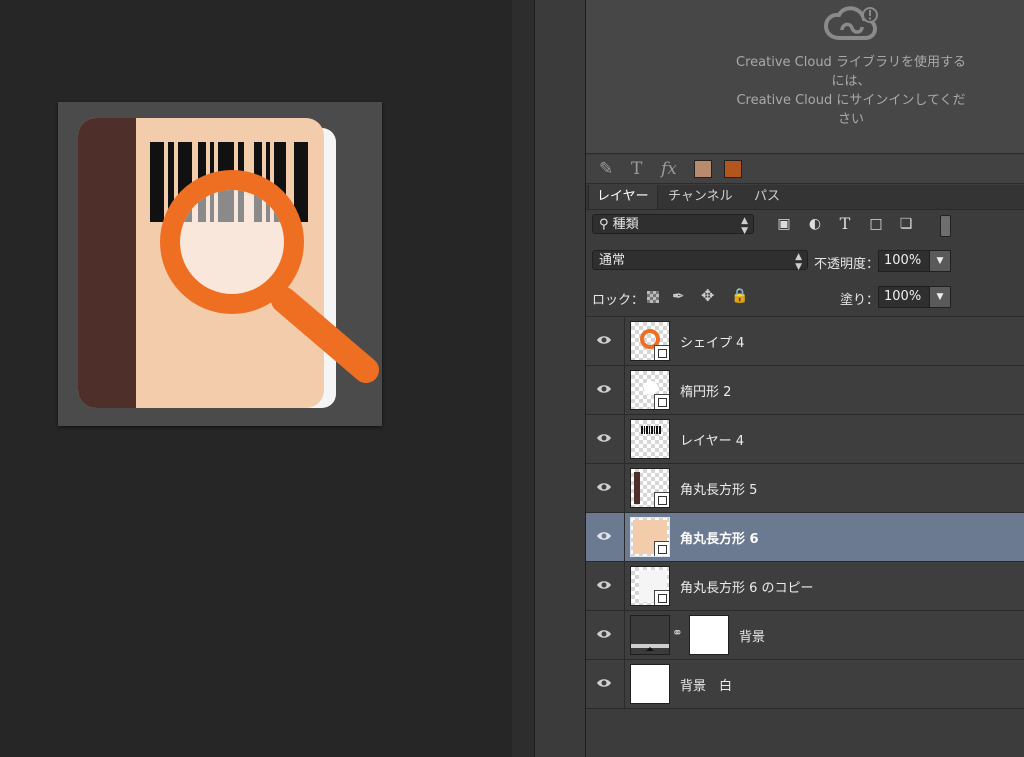  Describe the element at coordinates (805, 487) in the screenshot. I see `layer-row: 角丸長方形 5` at that location.